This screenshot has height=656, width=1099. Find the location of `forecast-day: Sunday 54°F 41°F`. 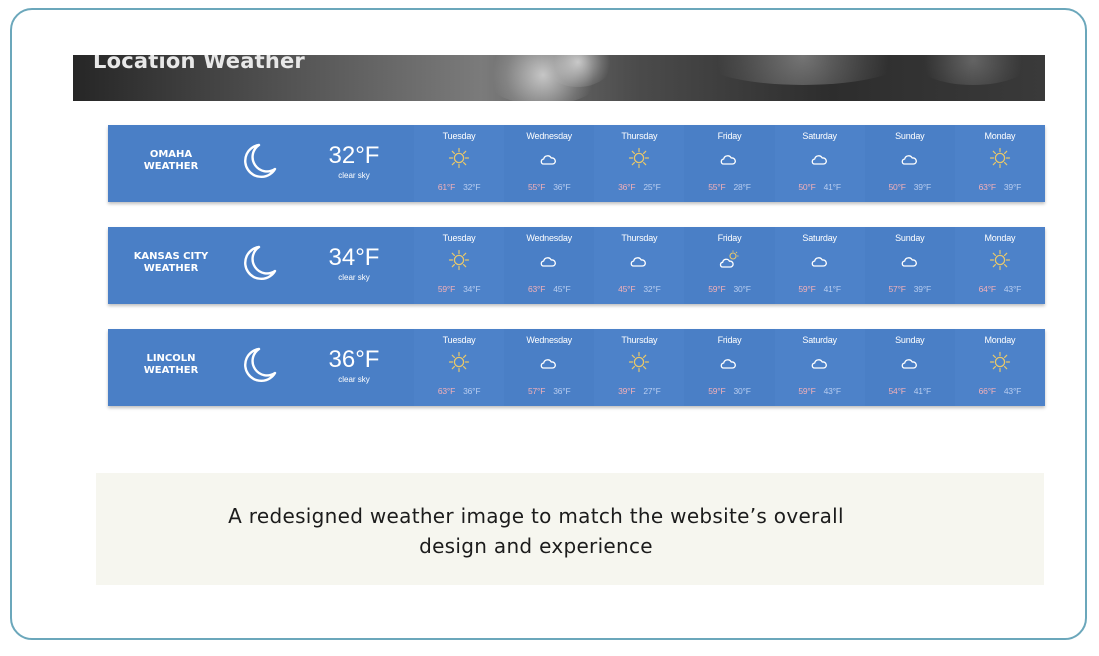

forecast-day: Sunday 54°F 41°F is located at coordinates (909, 367).